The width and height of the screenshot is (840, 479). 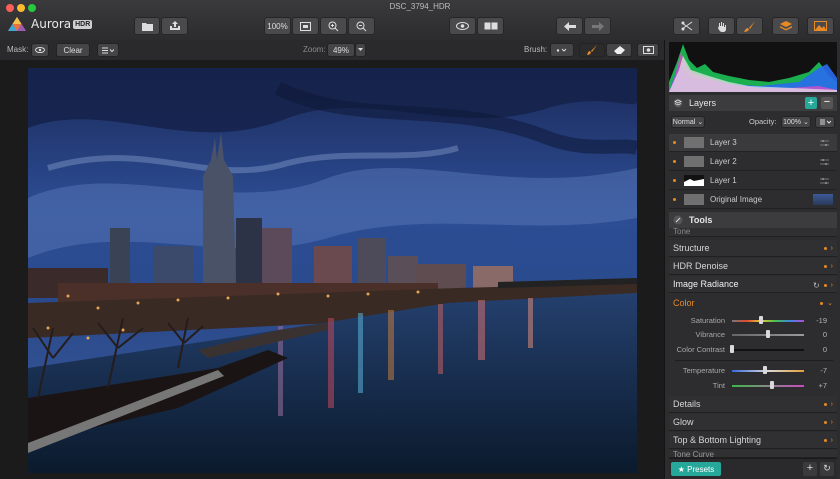 What do you see at coordinates (277, 26) in the screenshot?
I see `zoom-100-button: 100%` at bounding box center [277, 26].